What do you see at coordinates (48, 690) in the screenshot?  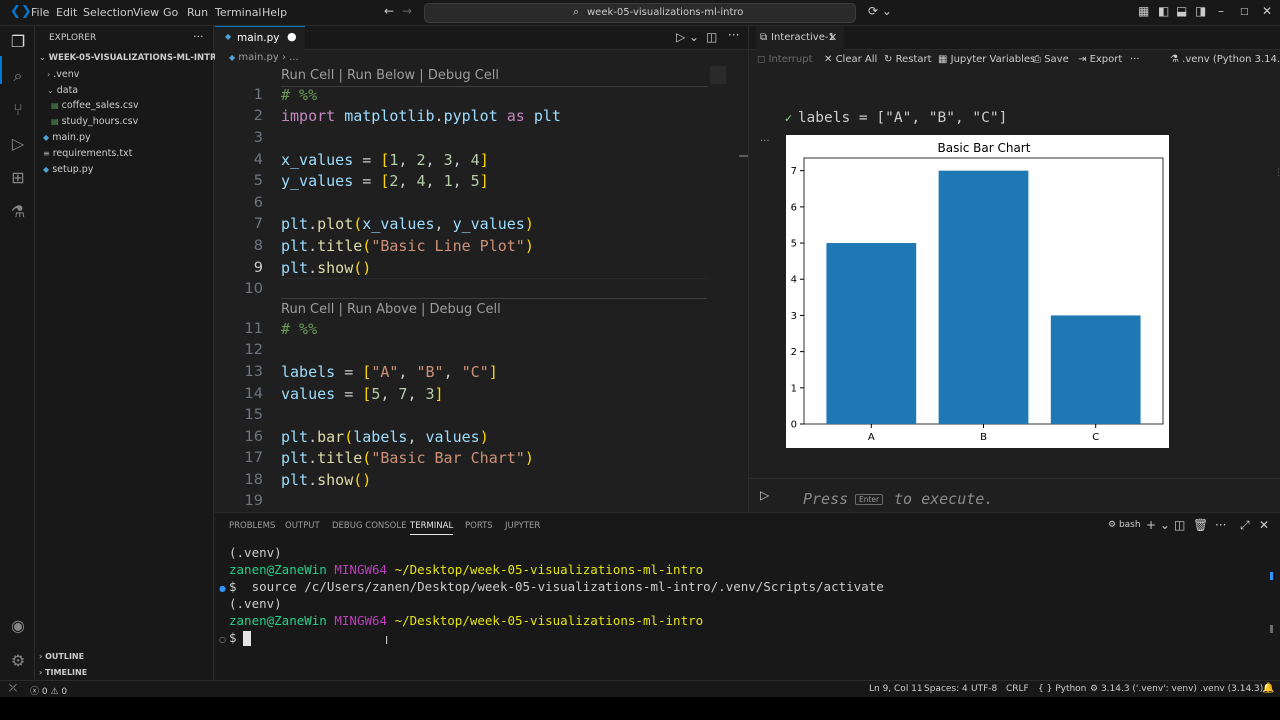 I see `problems-status: ⓧ 0 ⚠ 0` at bounding box center [48, 690].